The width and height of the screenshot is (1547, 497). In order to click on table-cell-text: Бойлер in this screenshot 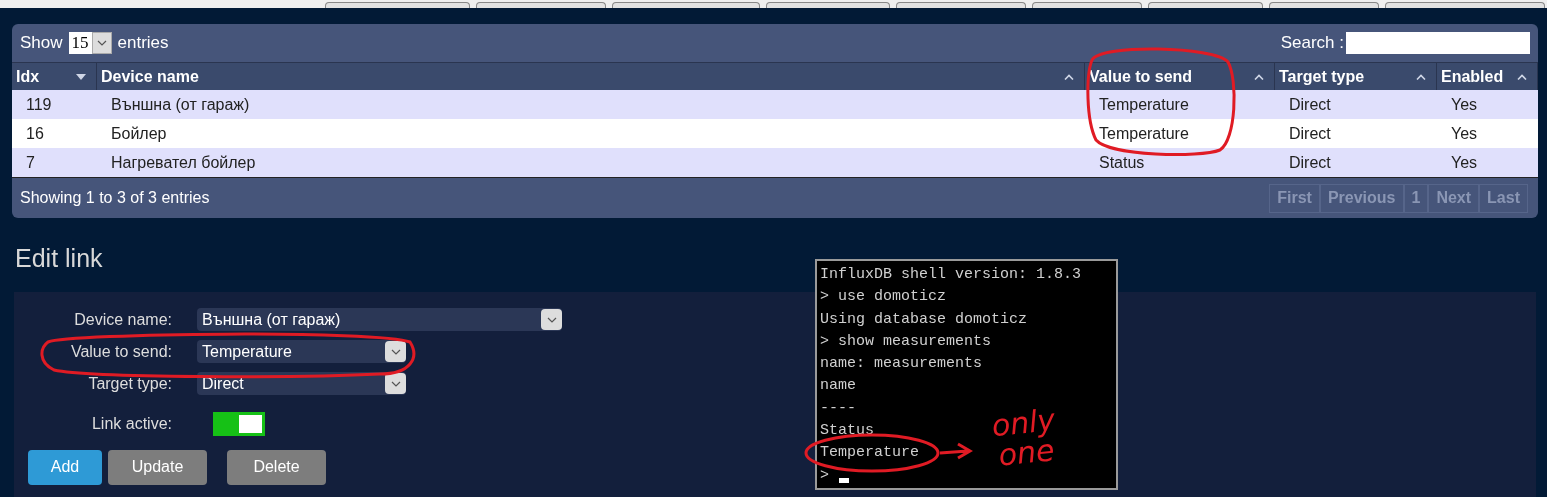, I will do `click(139, 133)`.